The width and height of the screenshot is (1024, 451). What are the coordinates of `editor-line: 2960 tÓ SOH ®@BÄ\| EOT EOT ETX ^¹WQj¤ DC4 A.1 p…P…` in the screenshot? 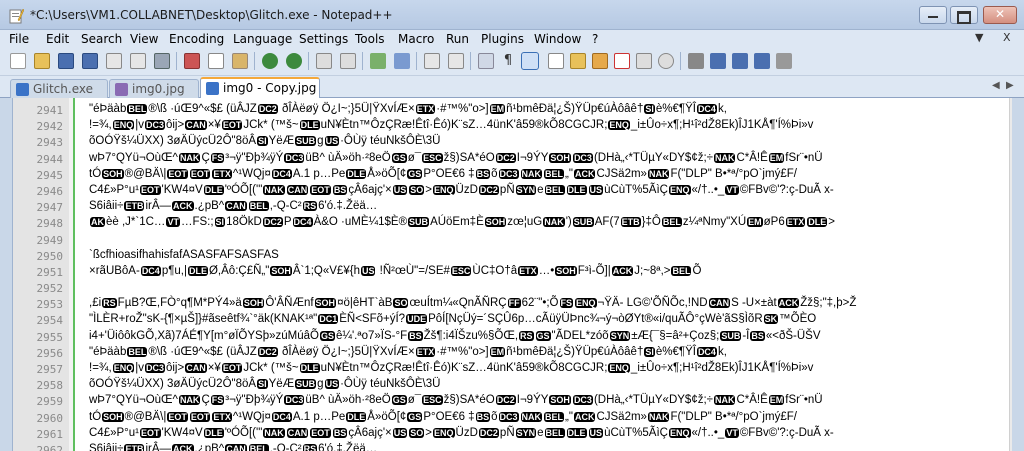 It's located at (505, 419).